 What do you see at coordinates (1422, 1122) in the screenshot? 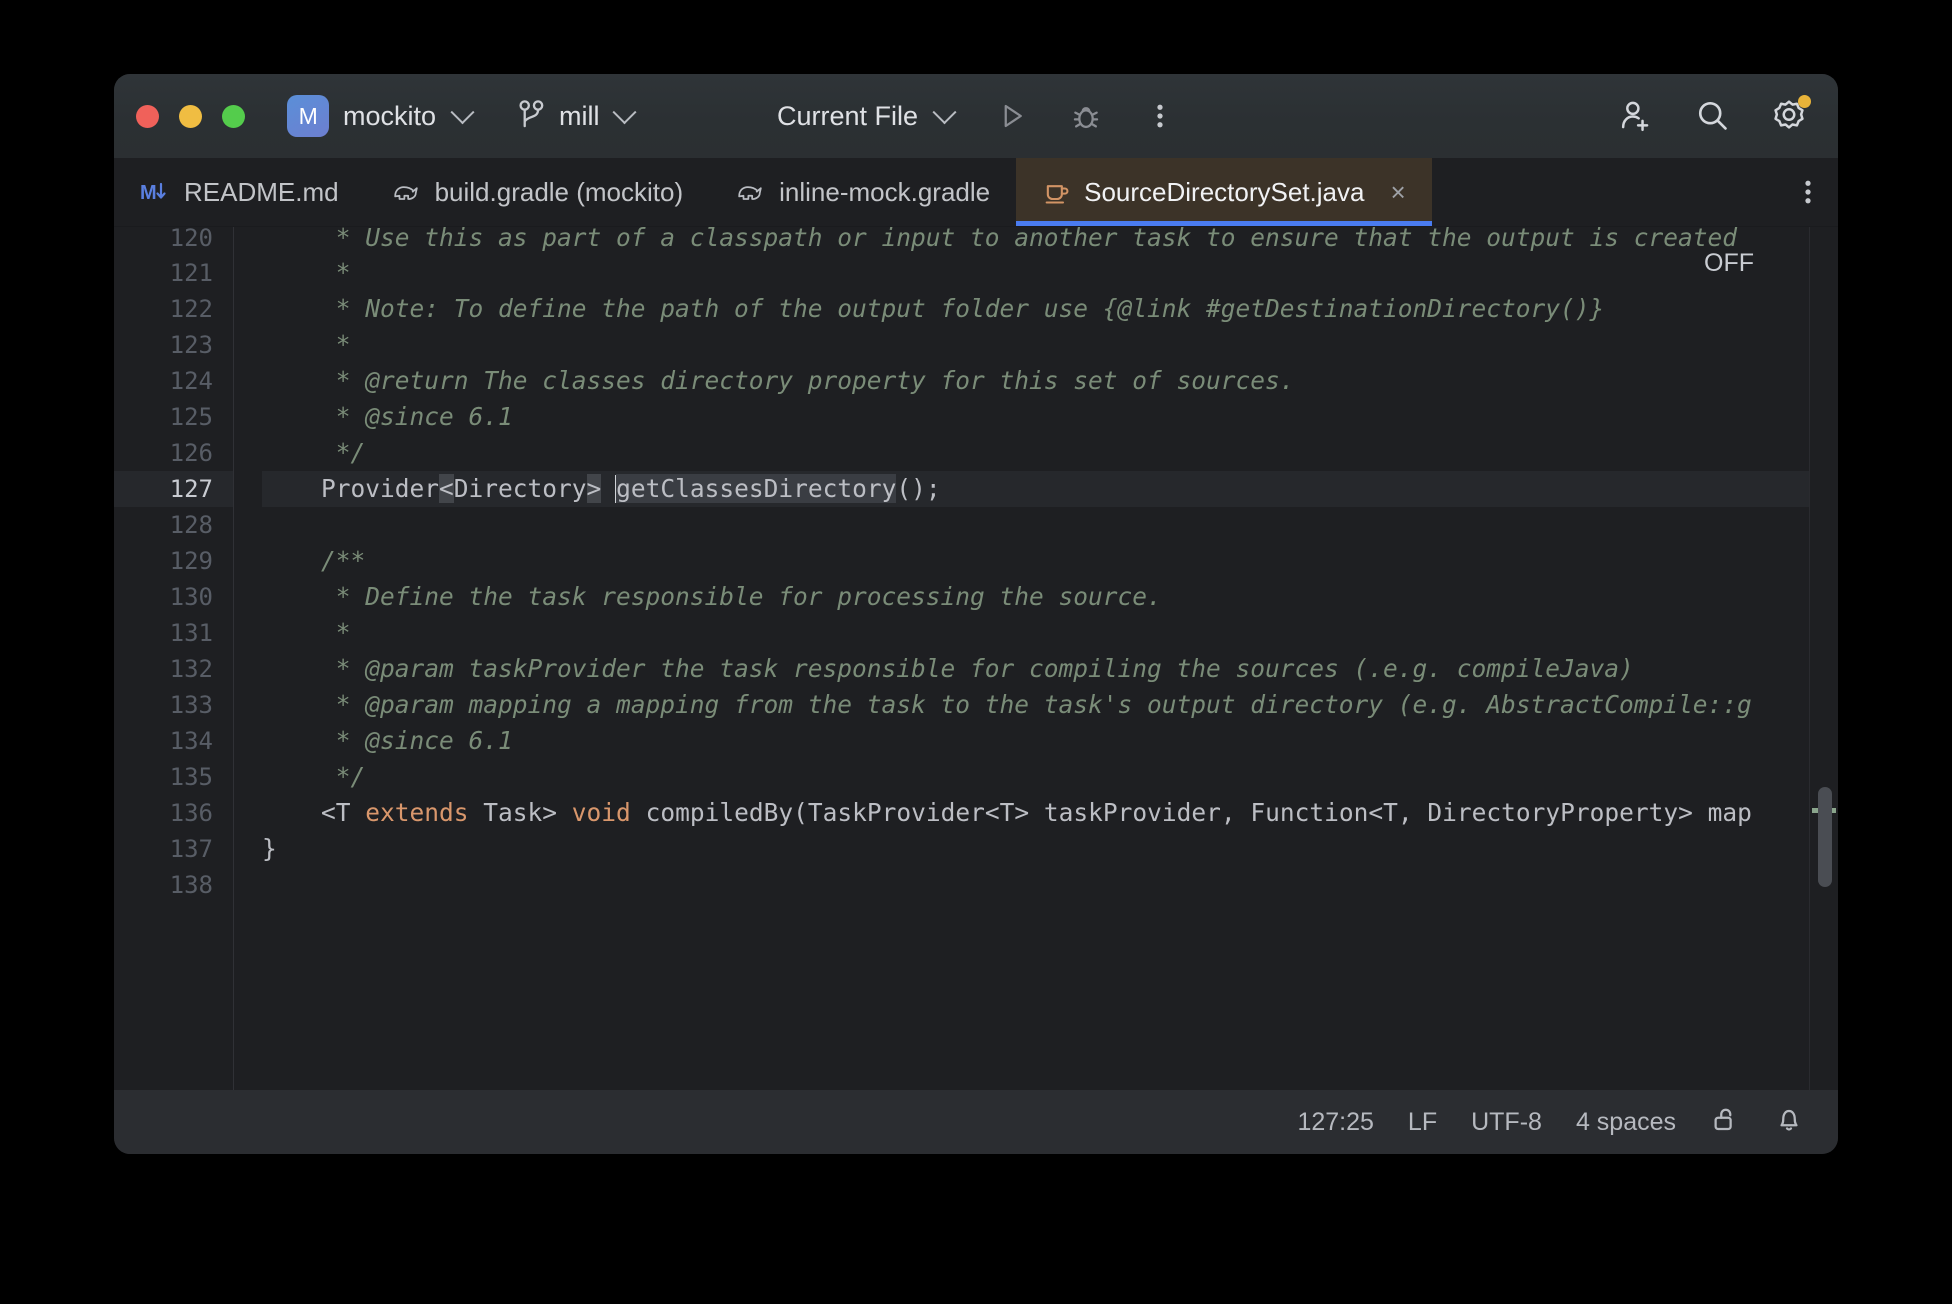
I see `line-separator: LF` at bounding box center [1422, 1122].